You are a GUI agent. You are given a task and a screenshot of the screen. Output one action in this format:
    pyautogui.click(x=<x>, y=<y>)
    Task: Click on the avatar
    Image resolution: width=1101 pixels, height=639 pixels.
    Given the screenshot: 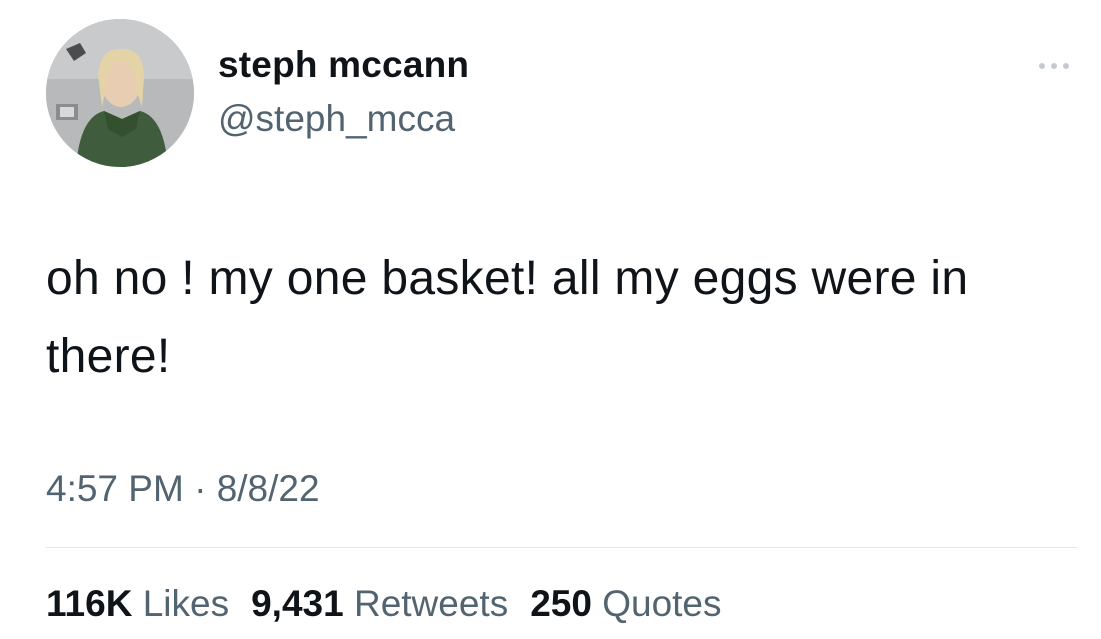 What is the action you would take?
    pyautogui.click(x=120, y=93)
    